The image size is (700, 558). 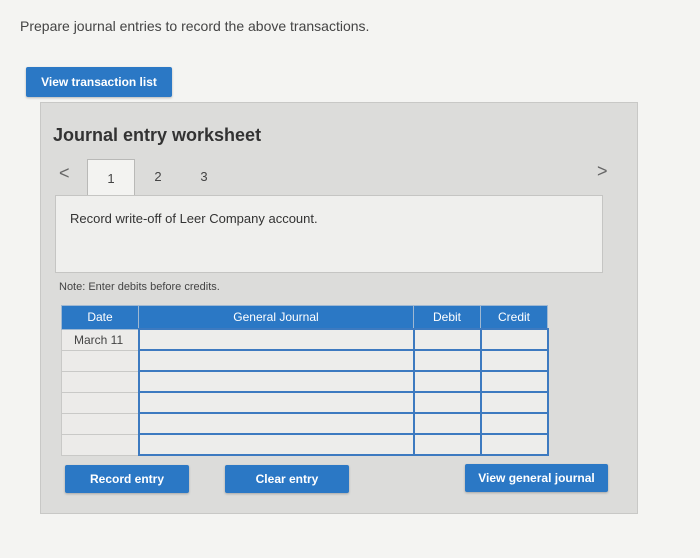 What do you see at coordinates (514, 317) in the screenshot?
I see `column-header-credit: Credit` at bounding box center [514, 317].